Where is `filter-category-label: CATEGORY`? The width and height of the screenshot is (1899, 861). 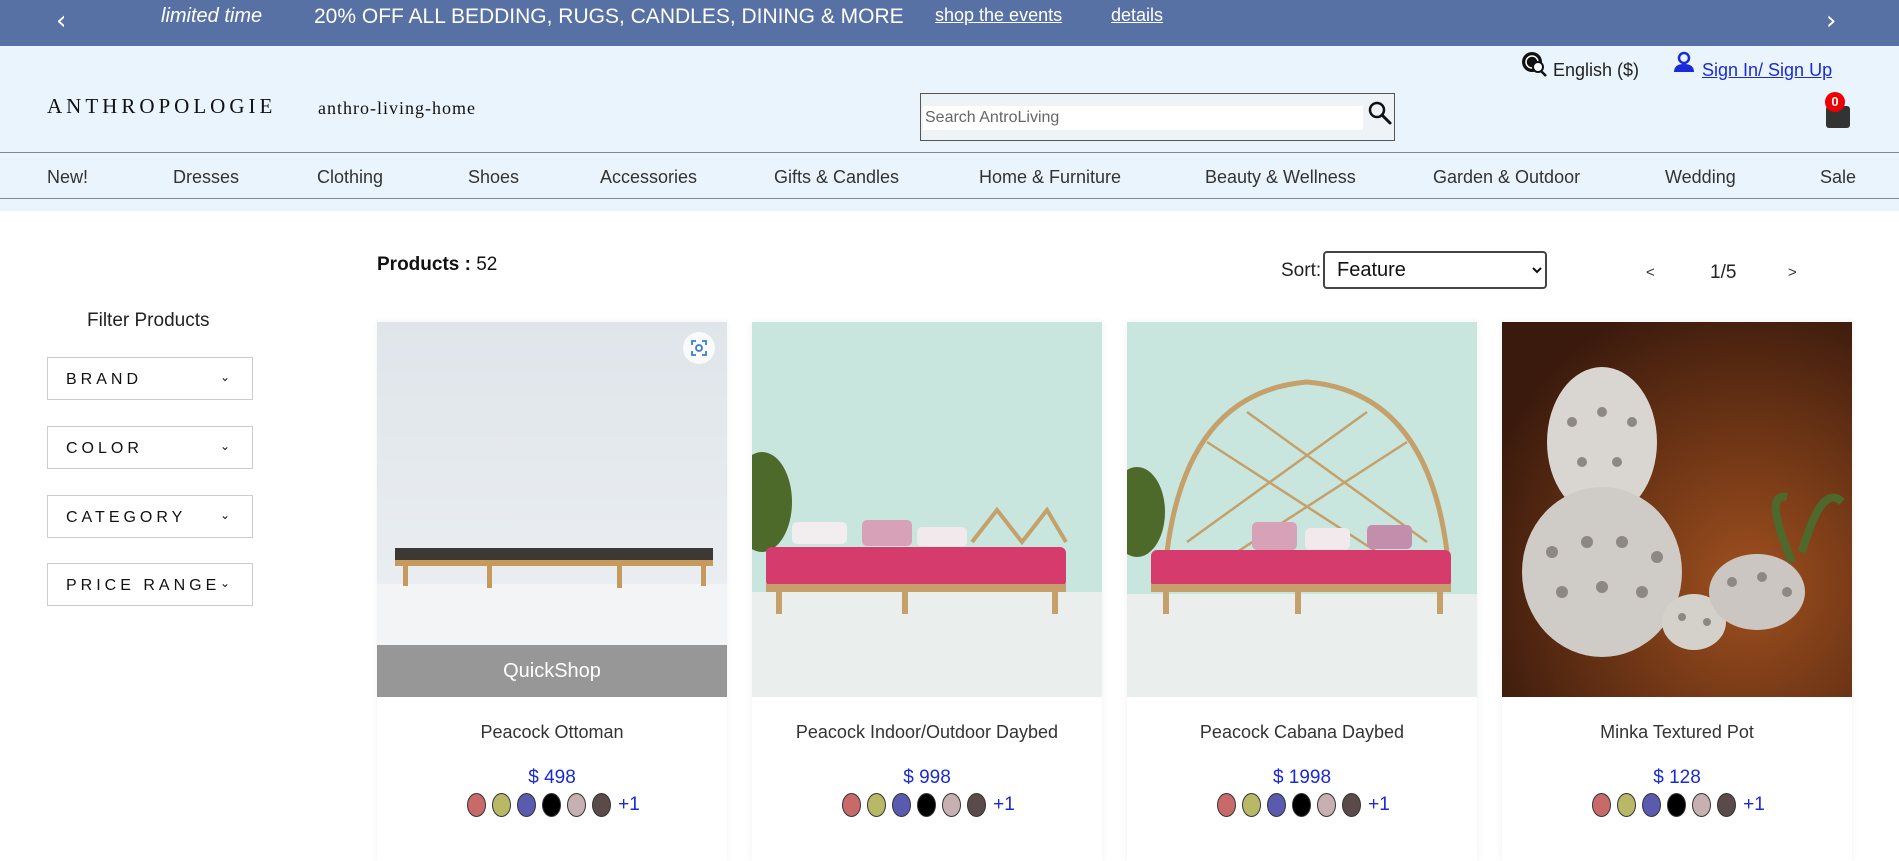 filter-category-label: CATEGORY is located at coordinates (126, 517).